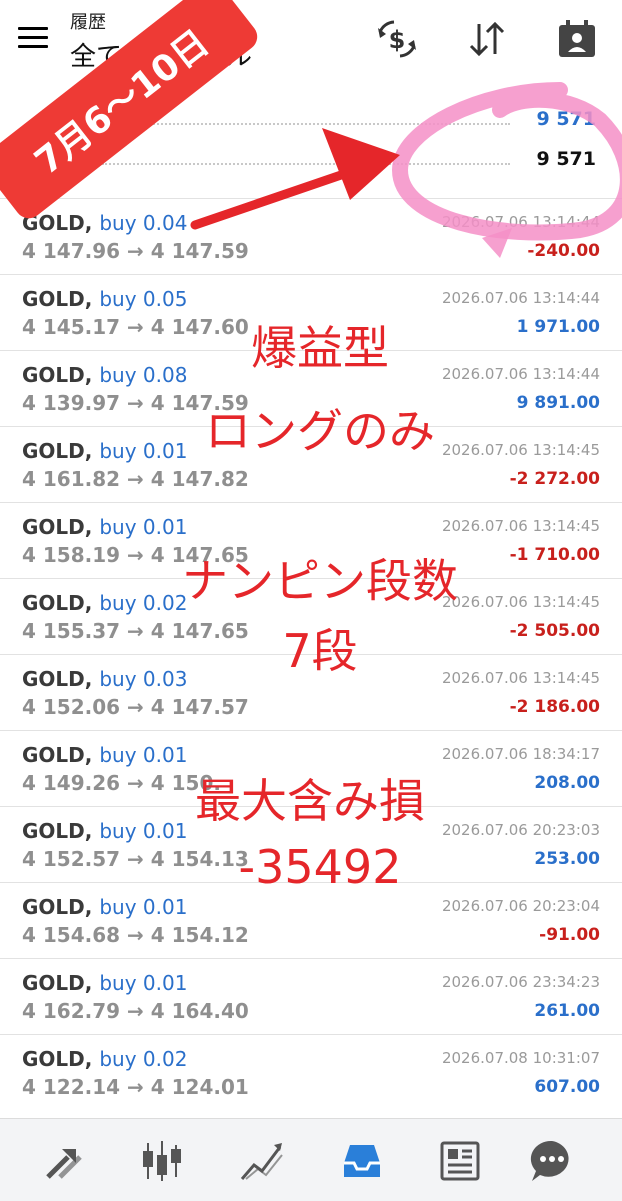 The image size is (622, 1201). Describe the element at coordinates (311, 1159) in the screenshot. I see `bottom-navigation` at that location.